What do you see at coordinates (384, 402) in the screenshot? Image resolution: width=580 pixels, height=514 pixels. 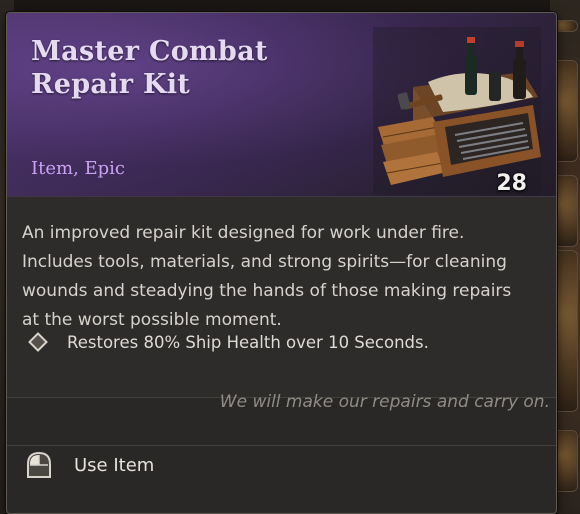 I see `flavor-text: We will make our repairs and carry on.` at bounding box center [384, 402].